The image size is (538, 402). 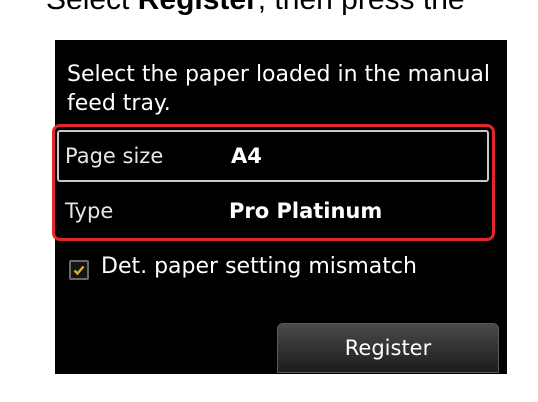 I want to click on caption-suffix: , then press the, so click(x=361, y=8).